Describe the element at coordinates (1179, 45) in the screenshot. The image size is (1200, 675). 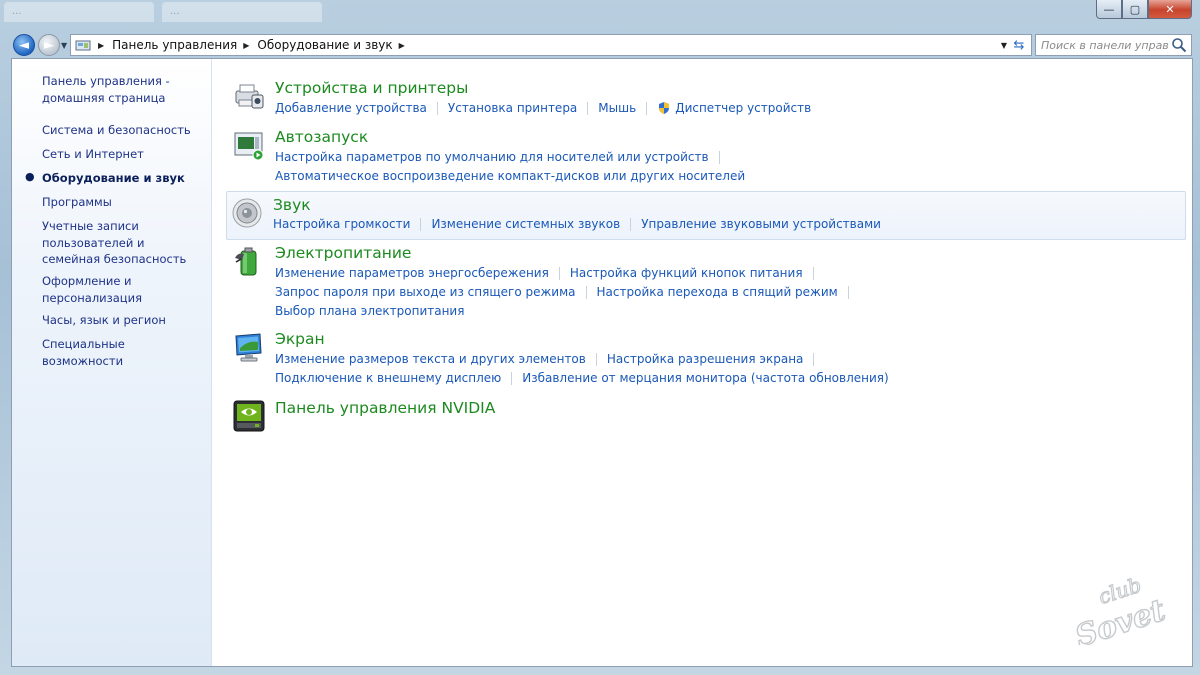
I see `search-icon` at that location.